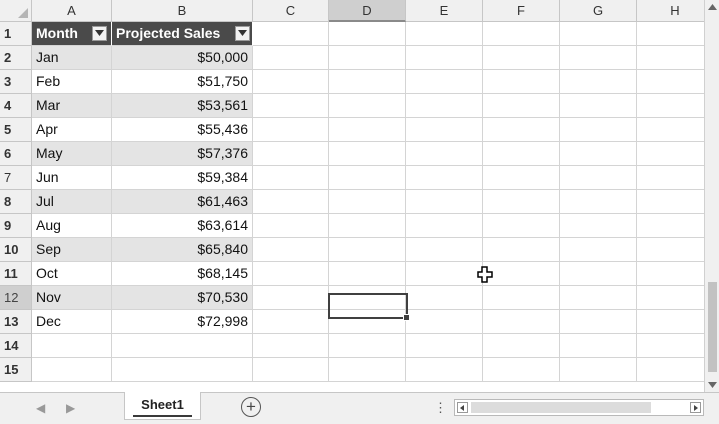 This screenshot has height=424, width=719. Describe the element at coordinates (444, 298) in the screenshot. I see `cell-E12` at that location.